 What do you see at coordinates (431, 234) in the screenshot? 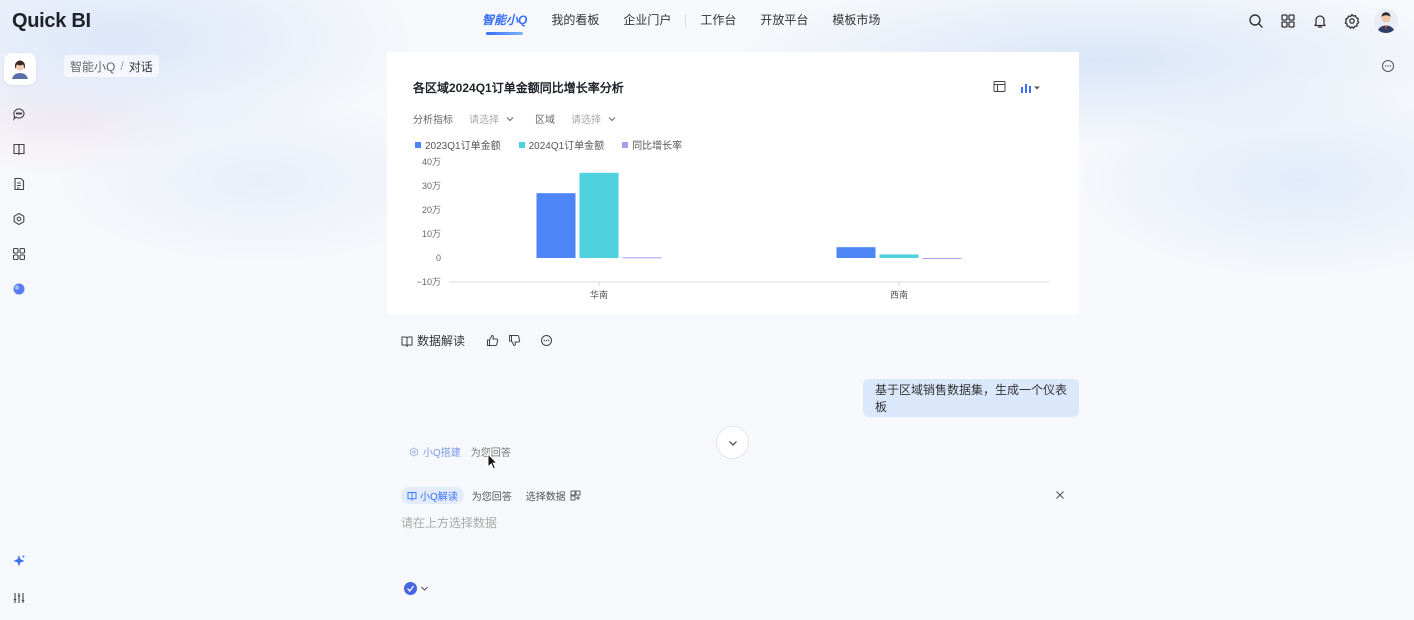
I see `y-tick-label: 10万` at bounding box center [431, 234].